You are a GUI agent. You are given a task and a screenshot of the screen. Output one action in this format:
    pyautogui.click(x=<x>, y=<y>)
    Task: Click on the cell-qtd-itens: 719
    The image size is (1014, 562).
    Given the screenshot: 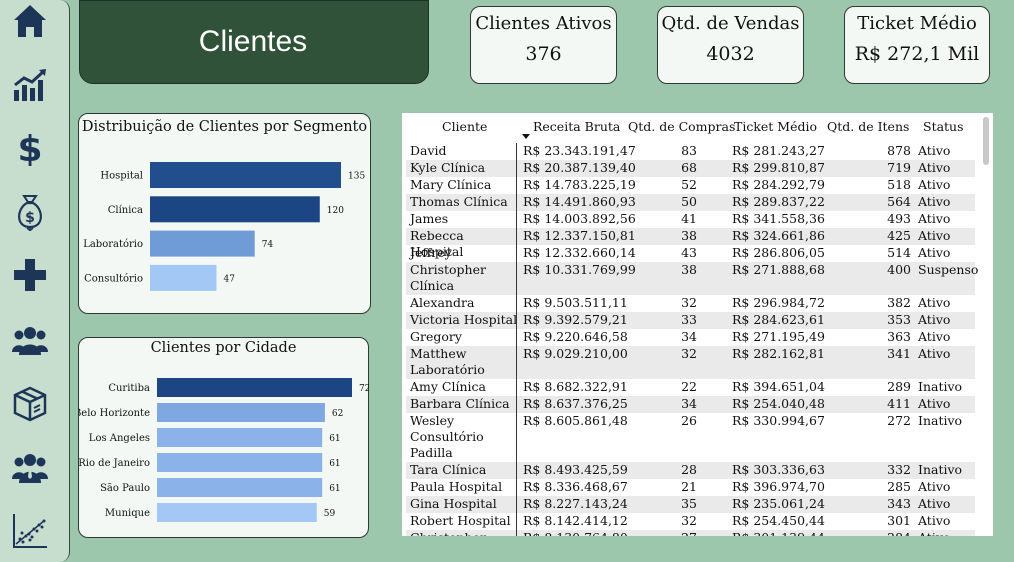 What is the action you would take?
    pyautogui.click(x=899, y=167)
    